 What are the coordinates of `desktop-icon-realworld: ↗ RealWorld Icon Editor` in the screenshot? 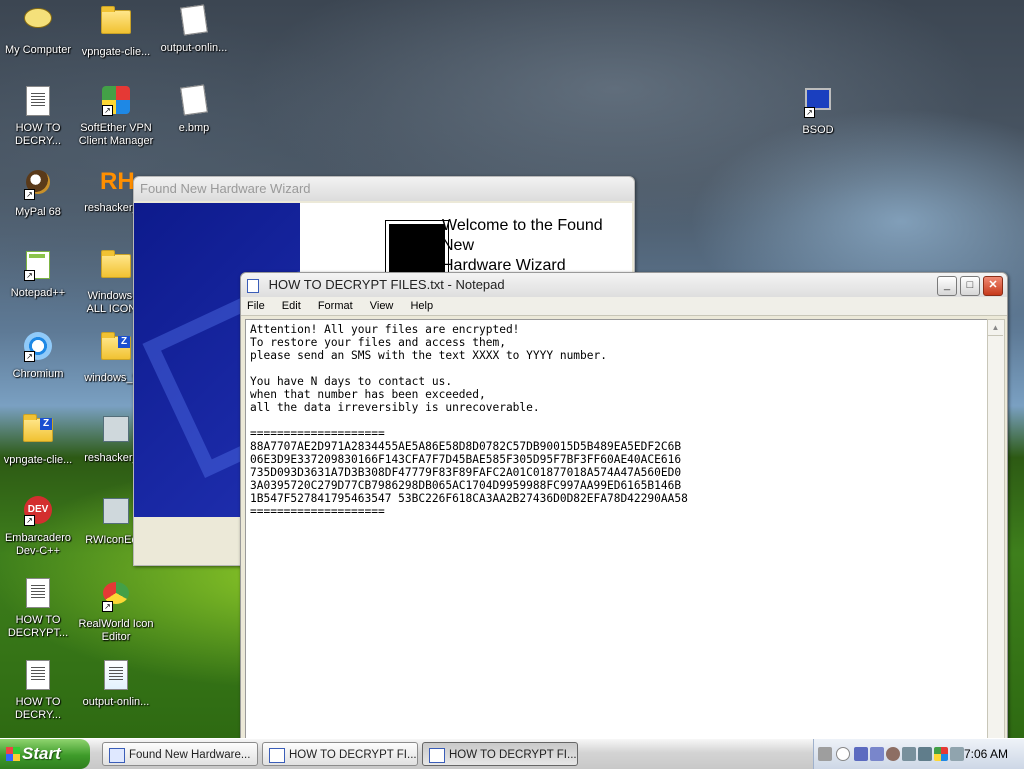 It's located at (116, 610).